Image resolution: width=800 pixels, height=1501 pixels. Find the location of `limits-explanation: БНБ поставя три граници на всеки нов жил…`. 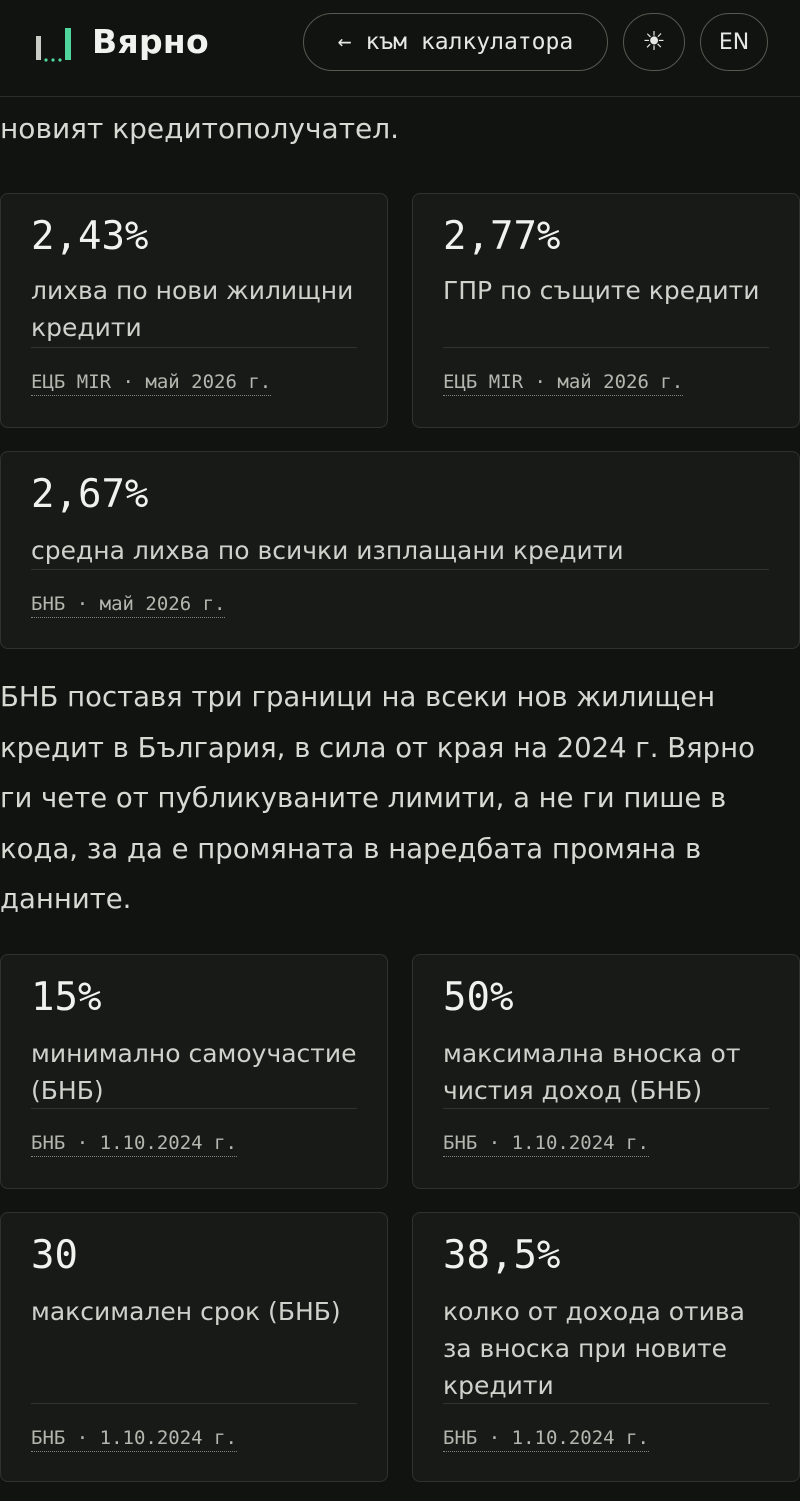

limits-explanation: БНБ поставя три граници на всеки нов жил… is located at coordinates (377, 798).